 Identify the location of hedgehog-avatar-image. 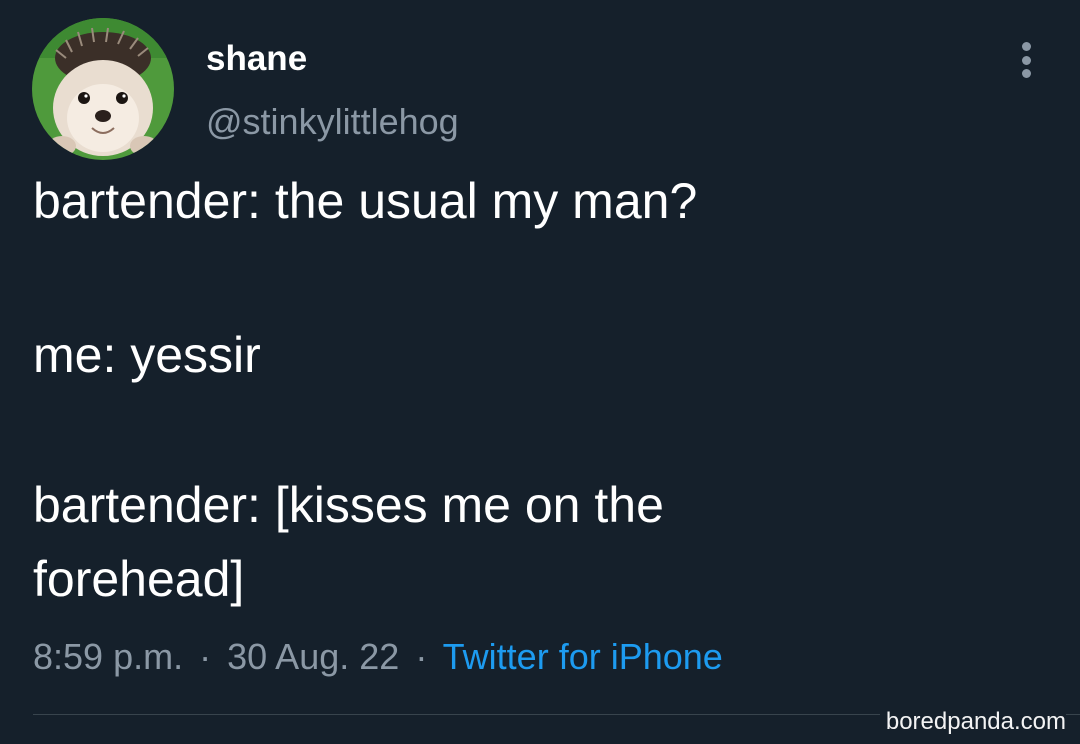
(103, 89).